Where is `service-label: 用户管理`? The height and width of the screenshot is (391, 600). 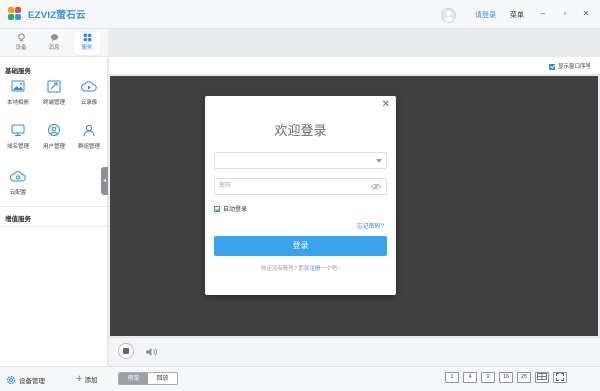
service-label: 用户管理 is located at coordinates (53, 147).